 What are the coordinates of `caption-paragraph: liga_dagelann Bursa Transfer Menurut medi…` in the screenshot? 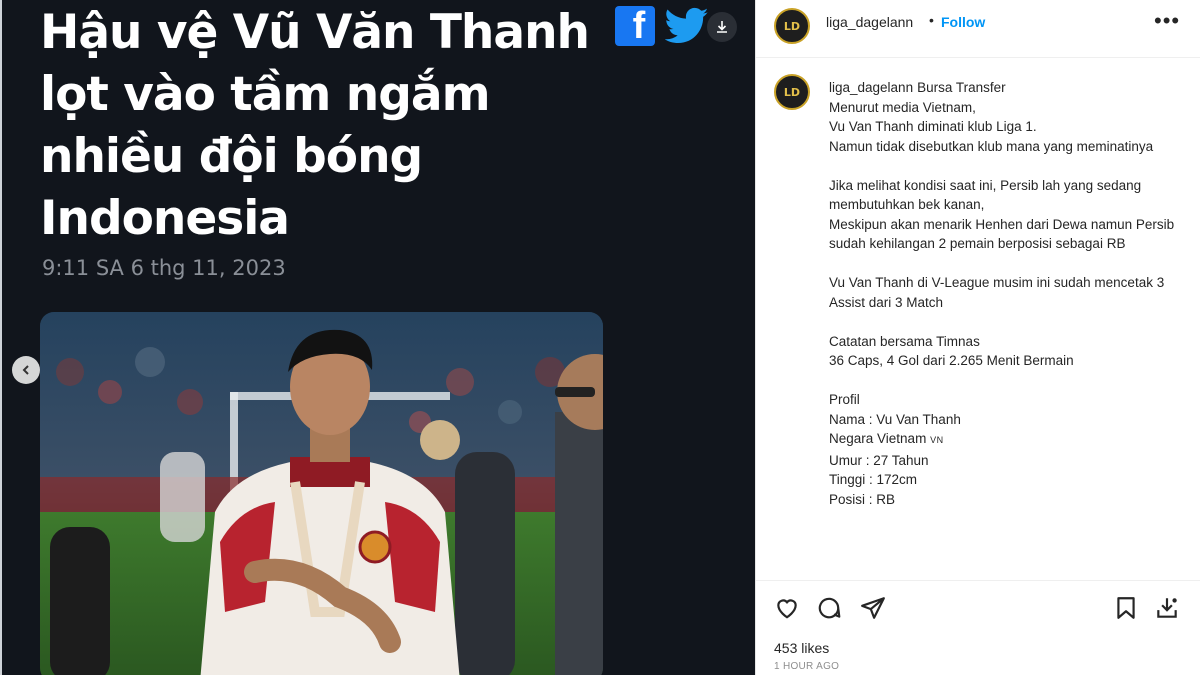 It's located at (1004, 117).